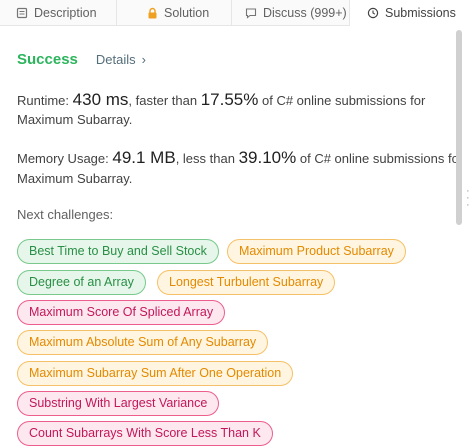  Describe the element at coordinates (468, 198) in the screenshot. I see `resize-handle-icon: · · ·` at that location.